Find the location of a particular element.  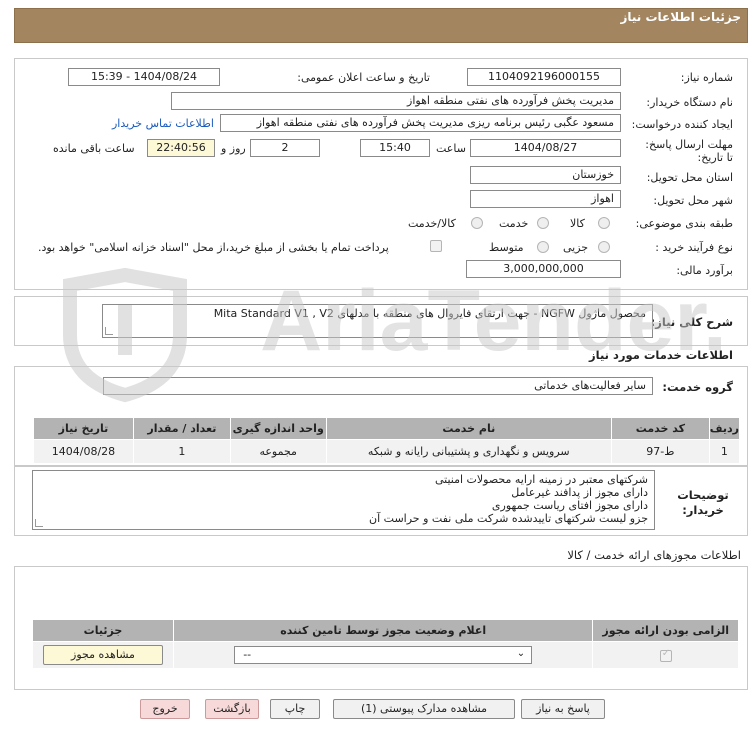

back-button: بازگشت is located at coordinates (232, 709).